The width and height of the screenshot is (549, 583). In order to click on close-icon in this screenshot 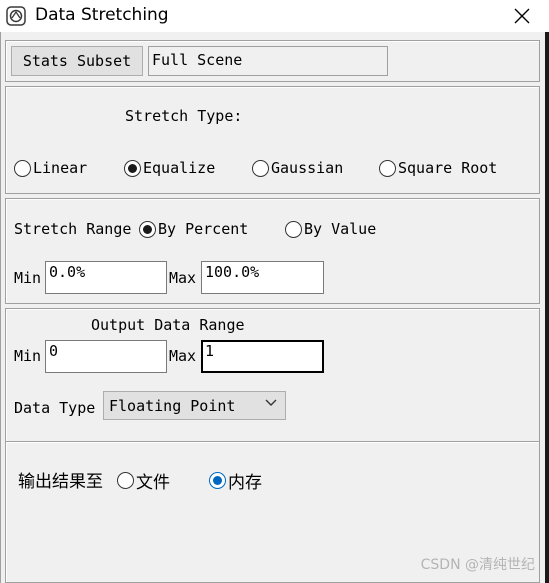, I will do `click(522, 16)`.